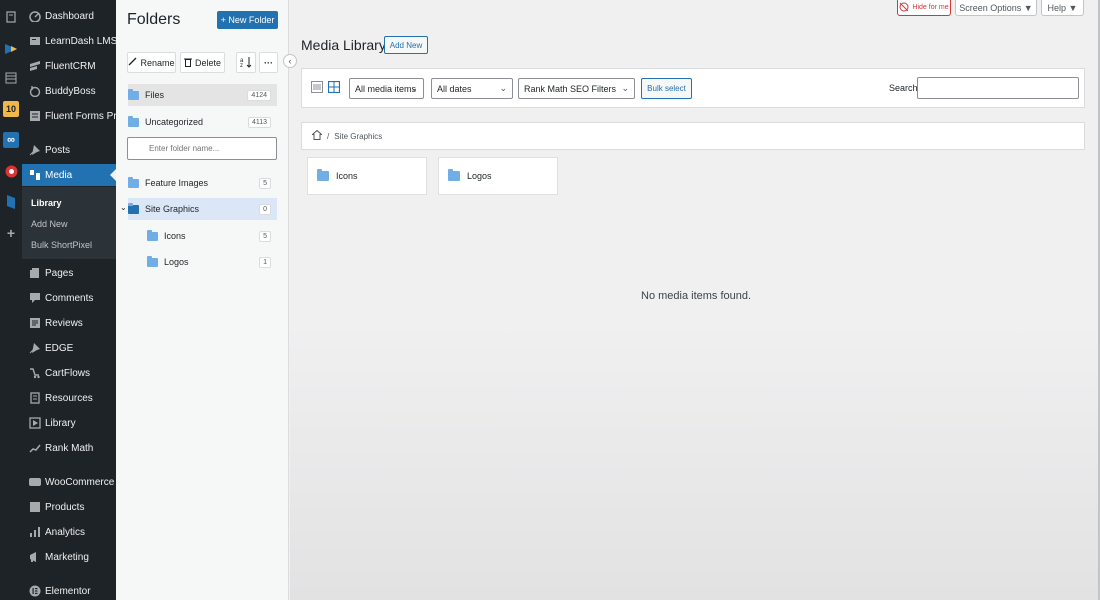 This screenshot has width=1100, height=600. What do you see at coordinates (175, 236) in the screenshot?
I see `folder-label: Icons` at bounding box center [175, 236].